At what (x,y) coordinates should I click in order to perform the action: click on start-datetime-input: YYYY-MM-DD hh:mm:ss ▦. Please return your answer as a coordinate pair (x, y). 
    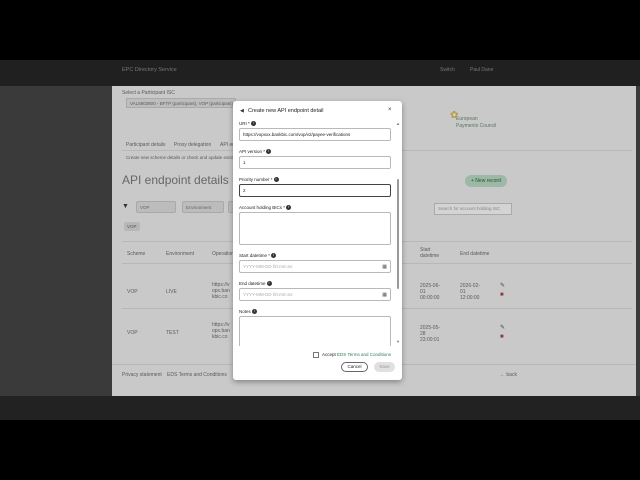
    Looking at the image, I should click on (315, 266).